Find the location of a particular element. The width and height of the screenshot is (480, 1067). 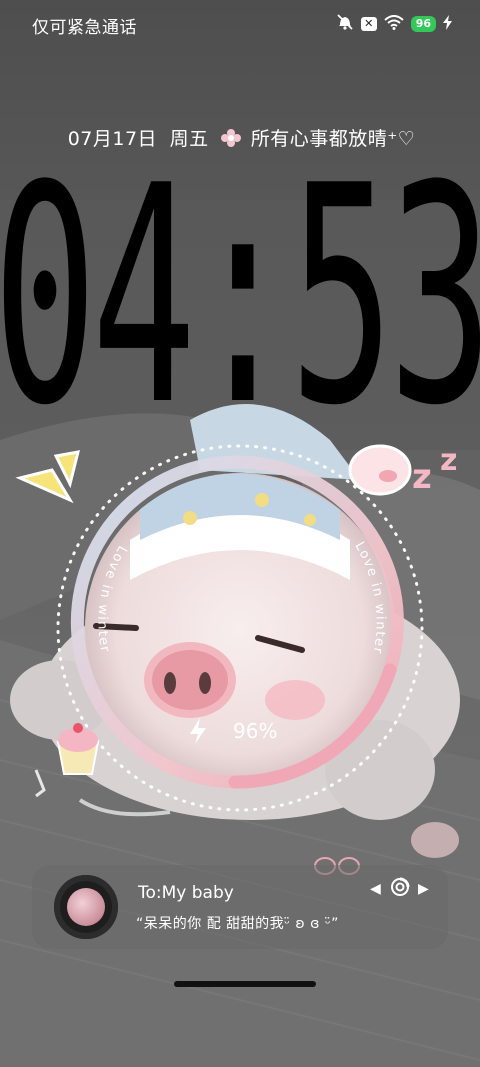

date-label: 07月17日 is located at coordinates (112, 139).